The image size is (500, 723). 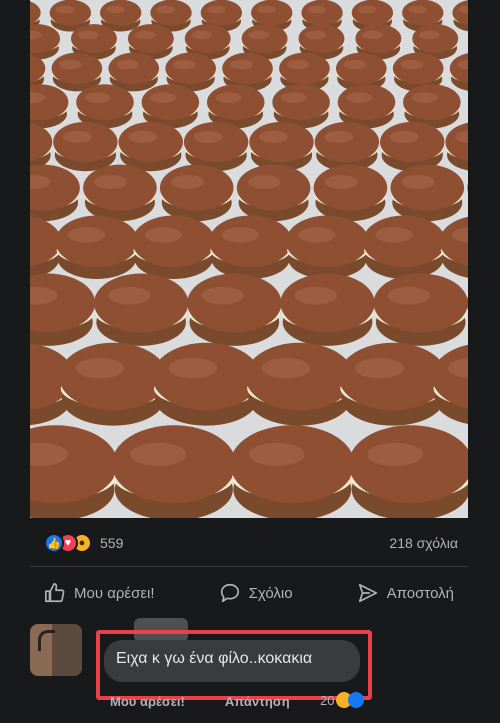 I want to click on comment-like-link: Μου αρέσει!, so click(x=147, y=701).